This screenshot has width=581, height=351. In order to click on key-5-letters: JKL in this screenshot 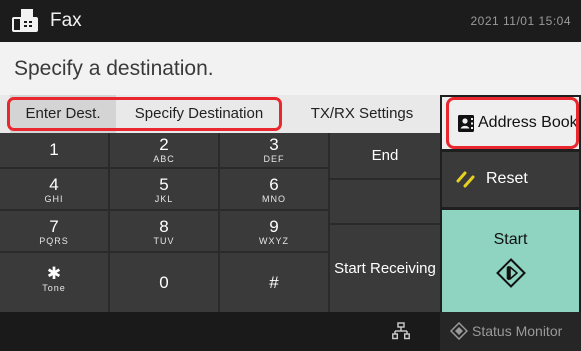, I will do `click(164, 199)`.